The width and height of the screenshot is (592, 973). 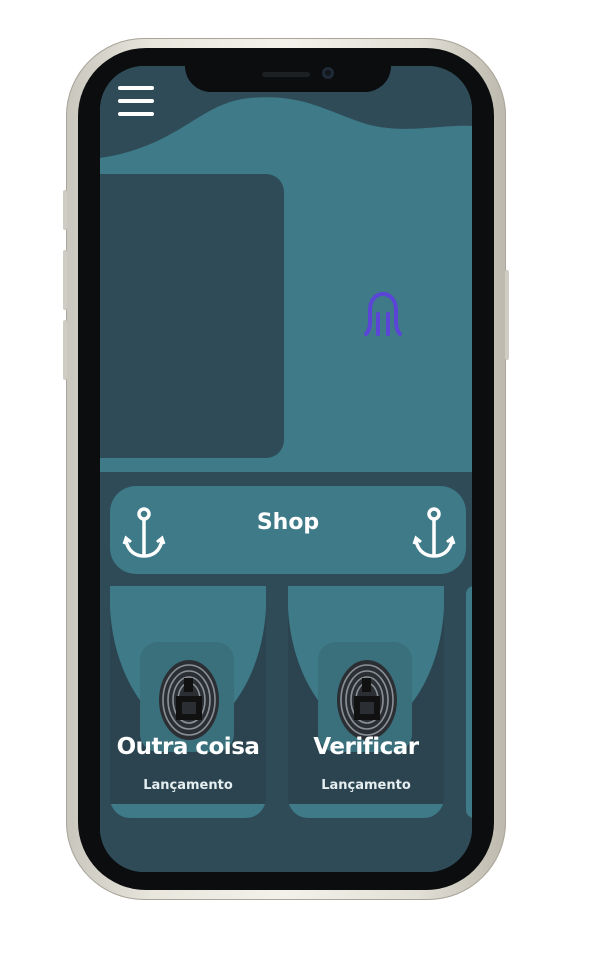 What do you see at coordinates (507, 315) in the screenshot?
I see `phone-power-button` at bounding box center [507, 315].